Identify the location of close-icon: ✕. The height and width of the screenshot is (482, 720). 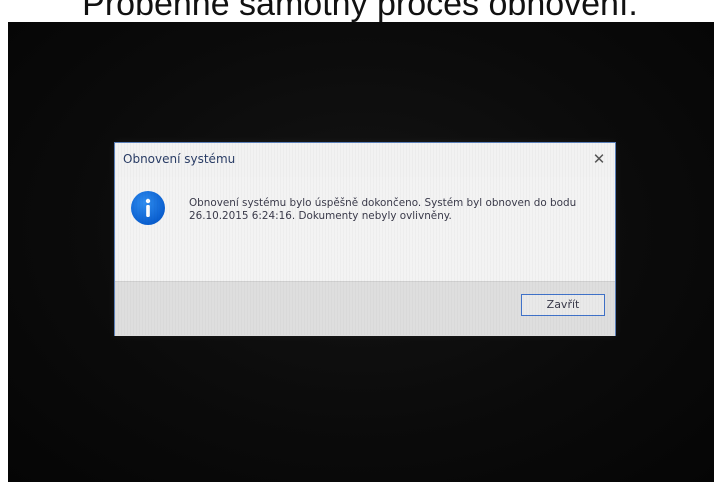
(599, 159).